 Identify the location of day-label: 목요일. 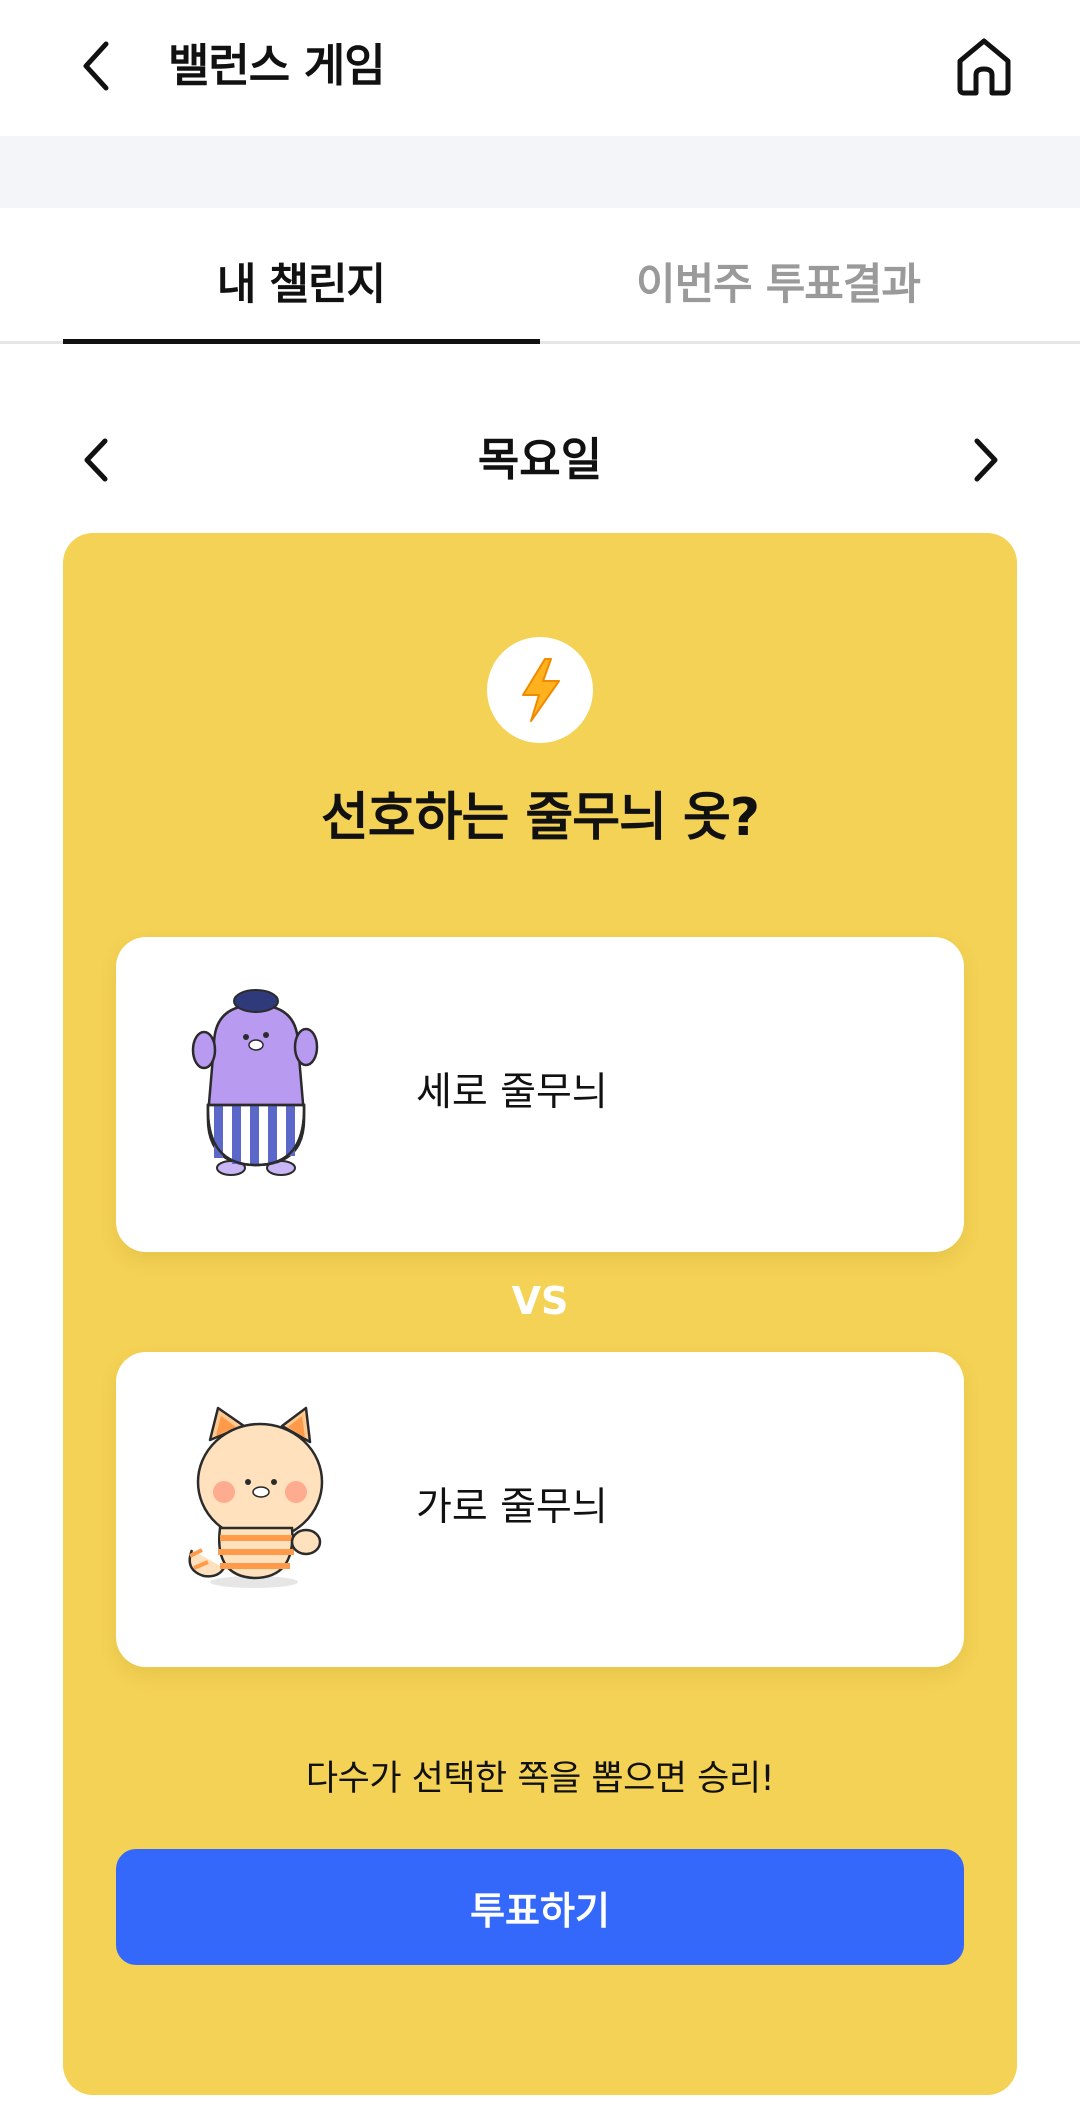
(540, 459).